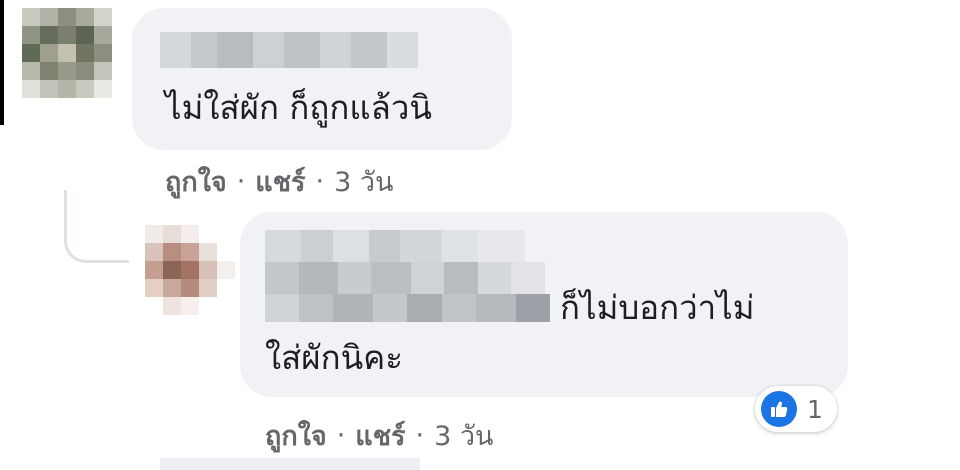  What do you see at coordinates (2, 62) in the screenshot?
I see `left-edge-bar` at bounding box center [2, 62].